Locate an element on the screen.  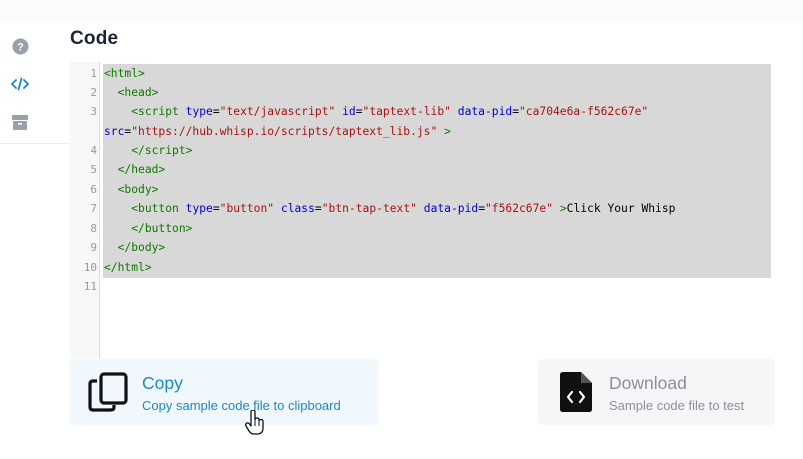
package-icon is located at coordinates (20, 122).